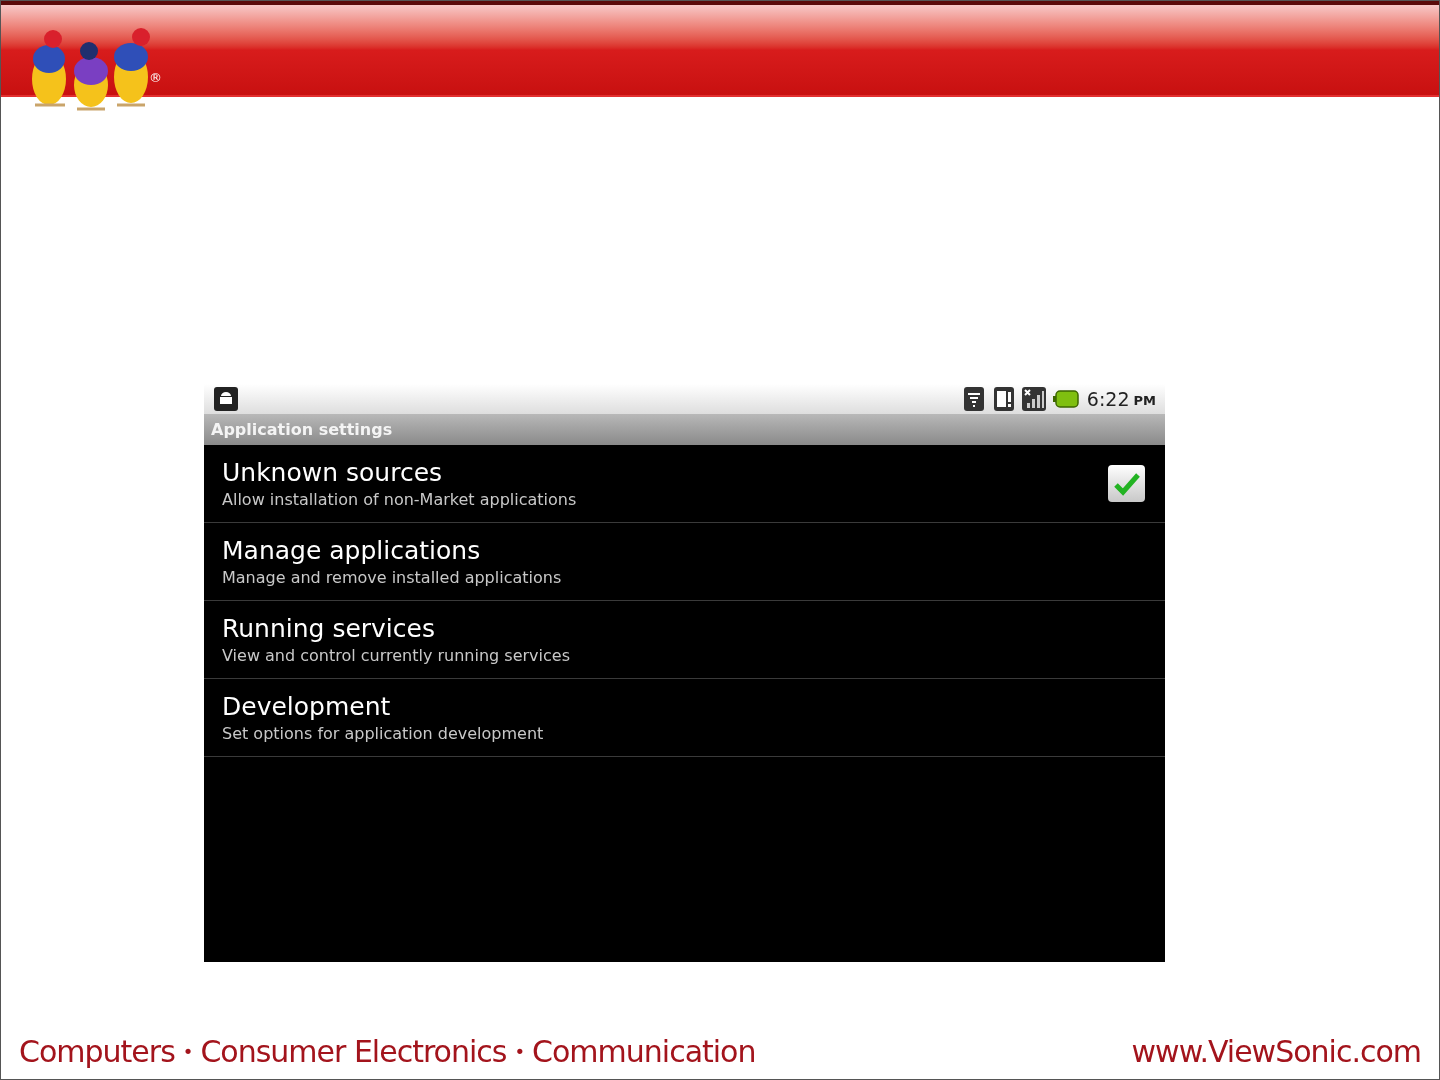 The width and height of the screenshot is (1440, 1080). Describe the element at coordinates (1033, 399) in the screenshot. I see `signal-icon` at that location.